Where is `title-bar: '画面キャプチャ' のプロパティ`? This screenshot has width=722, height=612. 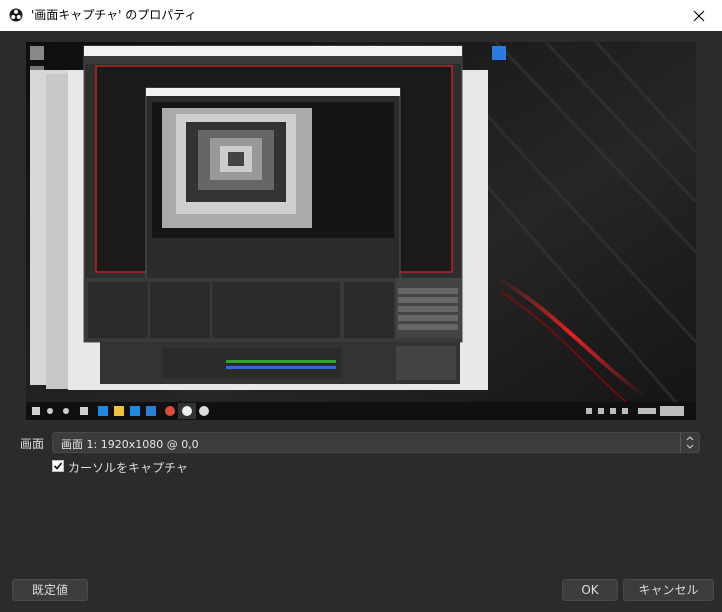
title-bar: '画面キャプチャ' のプロパティ is located at coordinates (361, 16).